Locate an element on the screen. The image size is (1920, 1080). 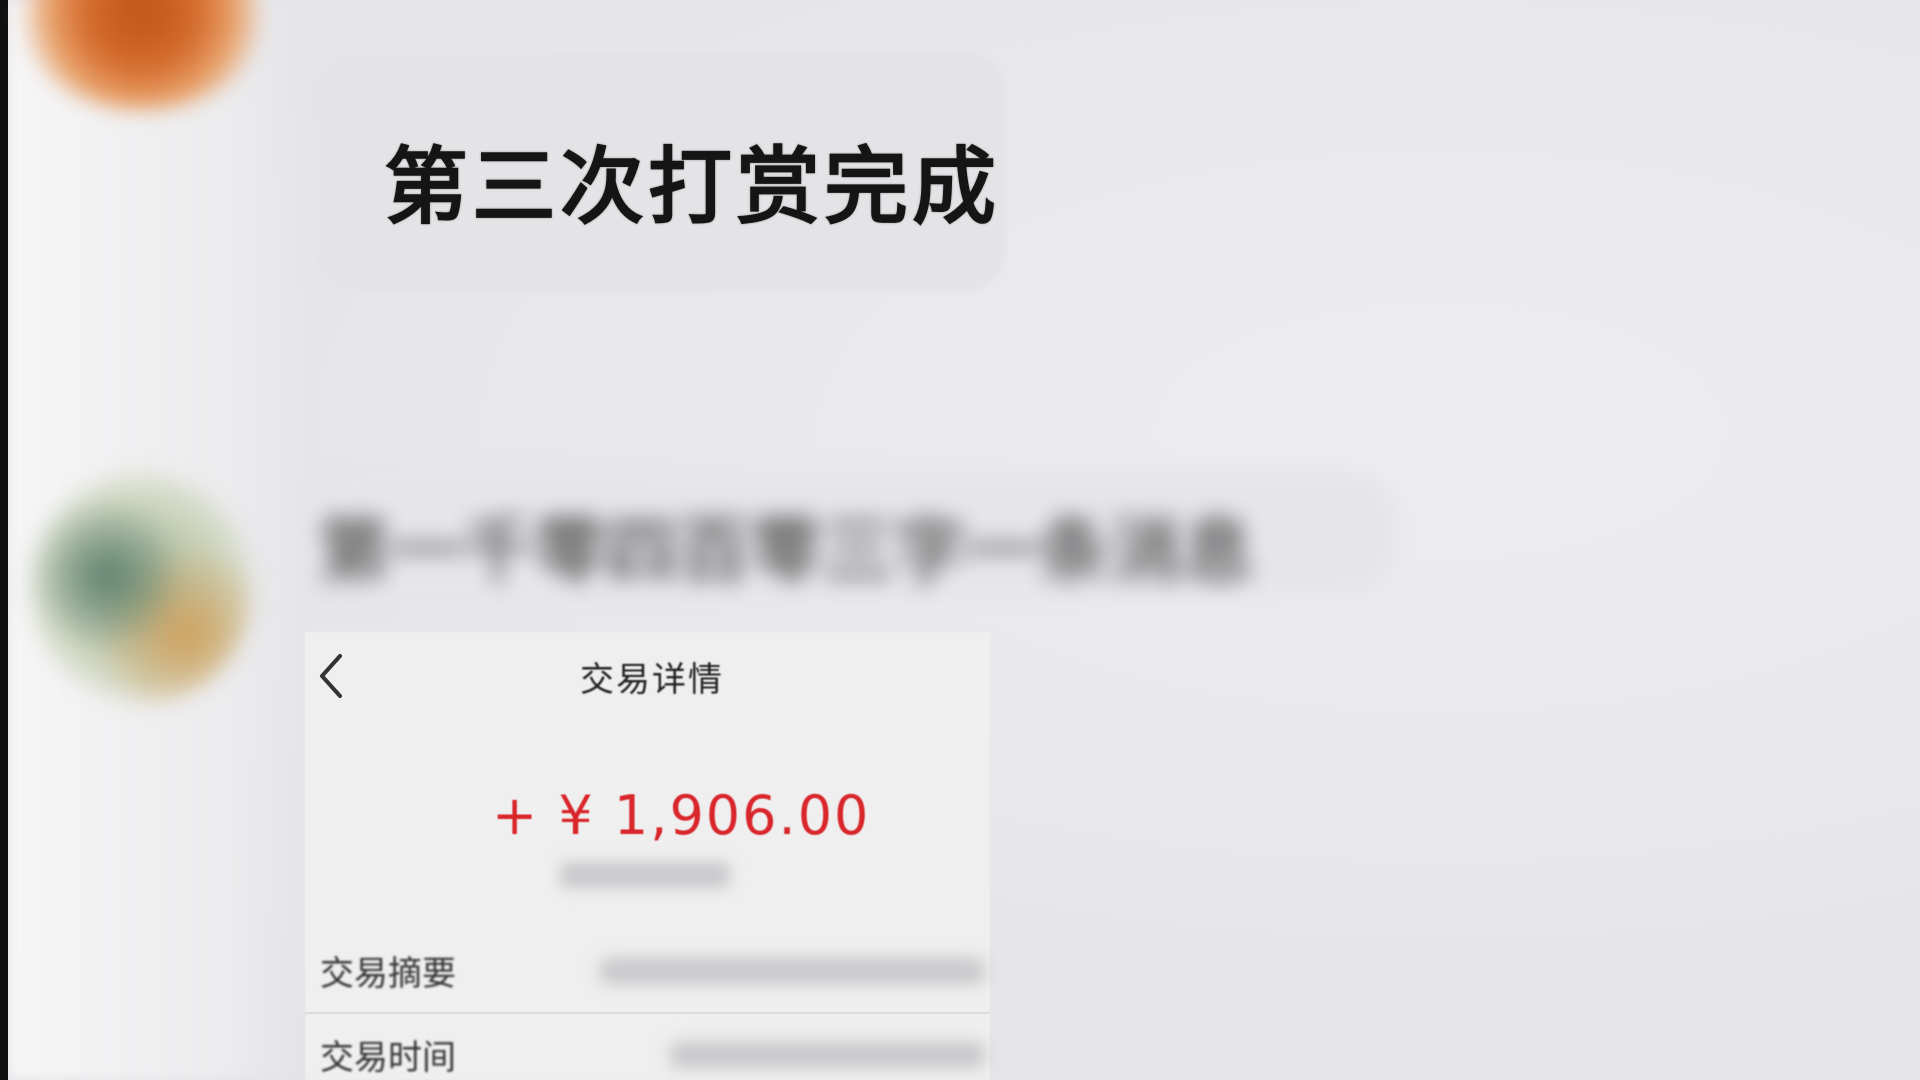
chat-message-text-blurred: 第一千零四百零三字一条消息 is located at coordinates (786, 551).